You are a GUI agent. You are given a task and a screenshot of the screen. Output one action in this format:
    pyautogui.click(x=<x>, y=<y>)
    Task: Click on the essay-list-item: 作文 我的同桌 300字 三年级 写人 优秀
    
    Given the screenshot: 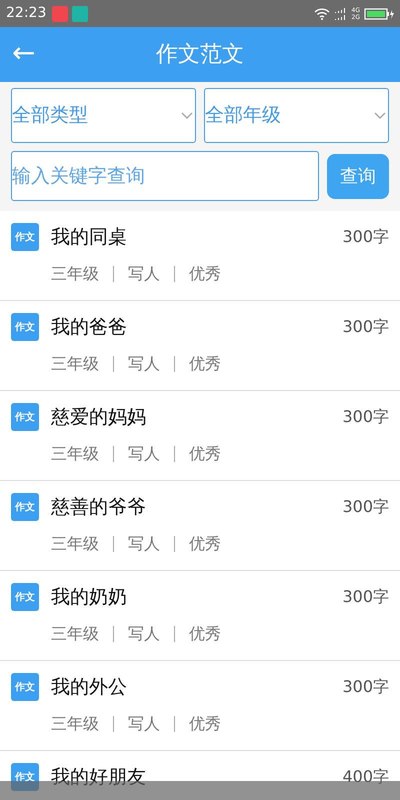 What is the action you would take?
    pyautogui.click(x=200, y=256)
    